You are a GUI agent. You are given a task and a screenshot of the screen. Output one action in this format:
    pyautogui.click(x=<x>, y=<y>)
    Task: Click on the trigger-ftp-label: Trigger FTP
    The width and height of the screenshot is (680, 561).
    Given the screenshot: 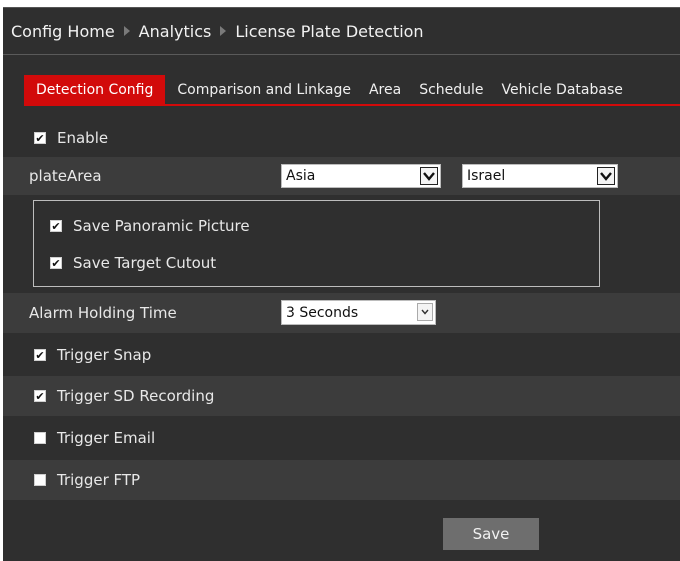 What is the action you would take?
    pyautogui.click(x=99, y=480)
    